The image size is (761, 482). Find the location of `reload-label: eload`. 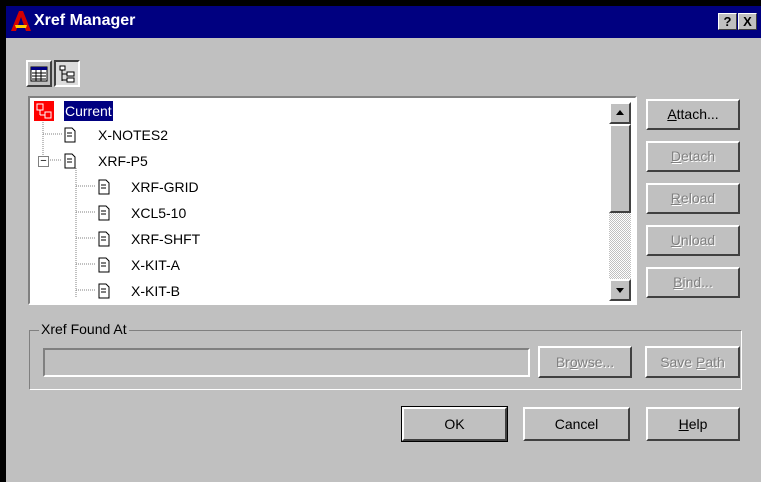

reload-label: eload is located at coordinates (698, 198).